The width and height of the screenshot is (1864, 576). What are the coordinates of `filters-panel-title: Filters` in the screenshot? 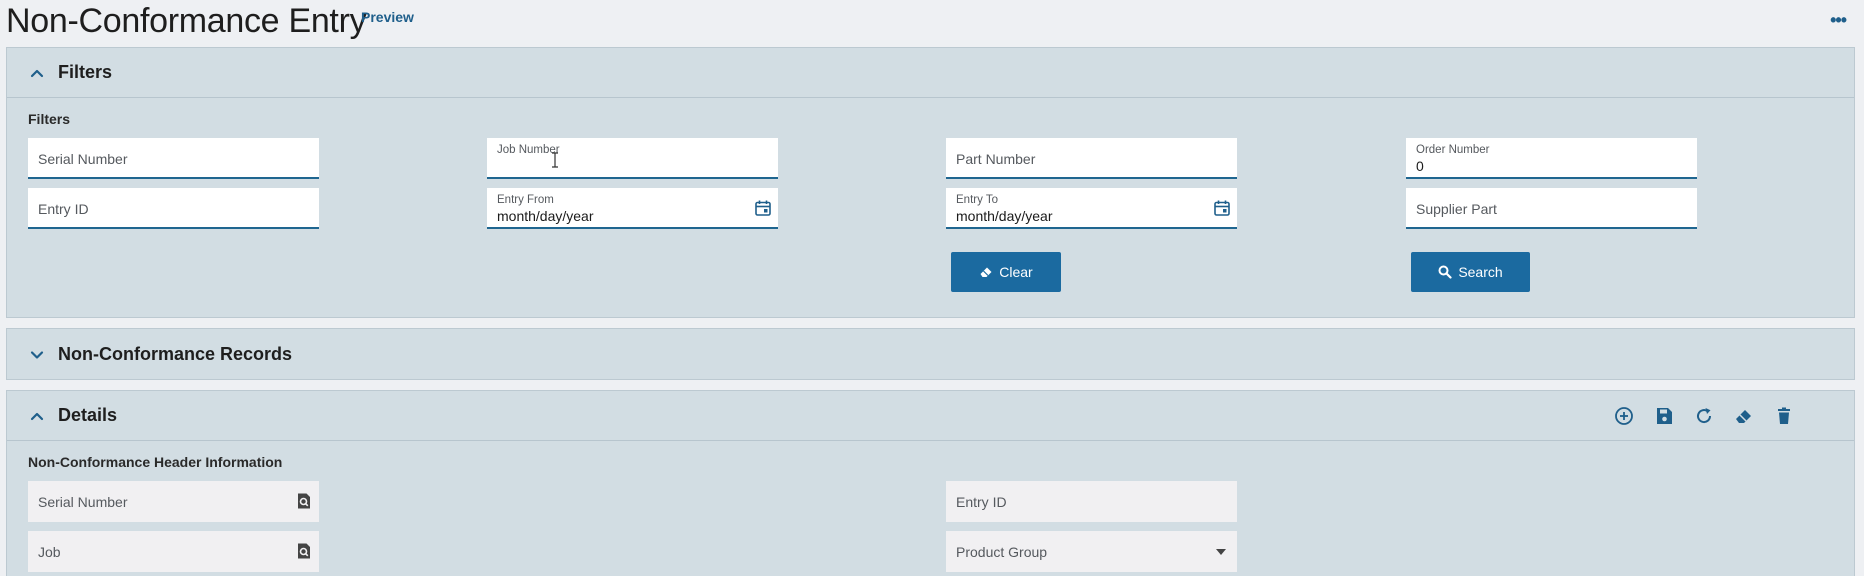 It's located at (85, 72).